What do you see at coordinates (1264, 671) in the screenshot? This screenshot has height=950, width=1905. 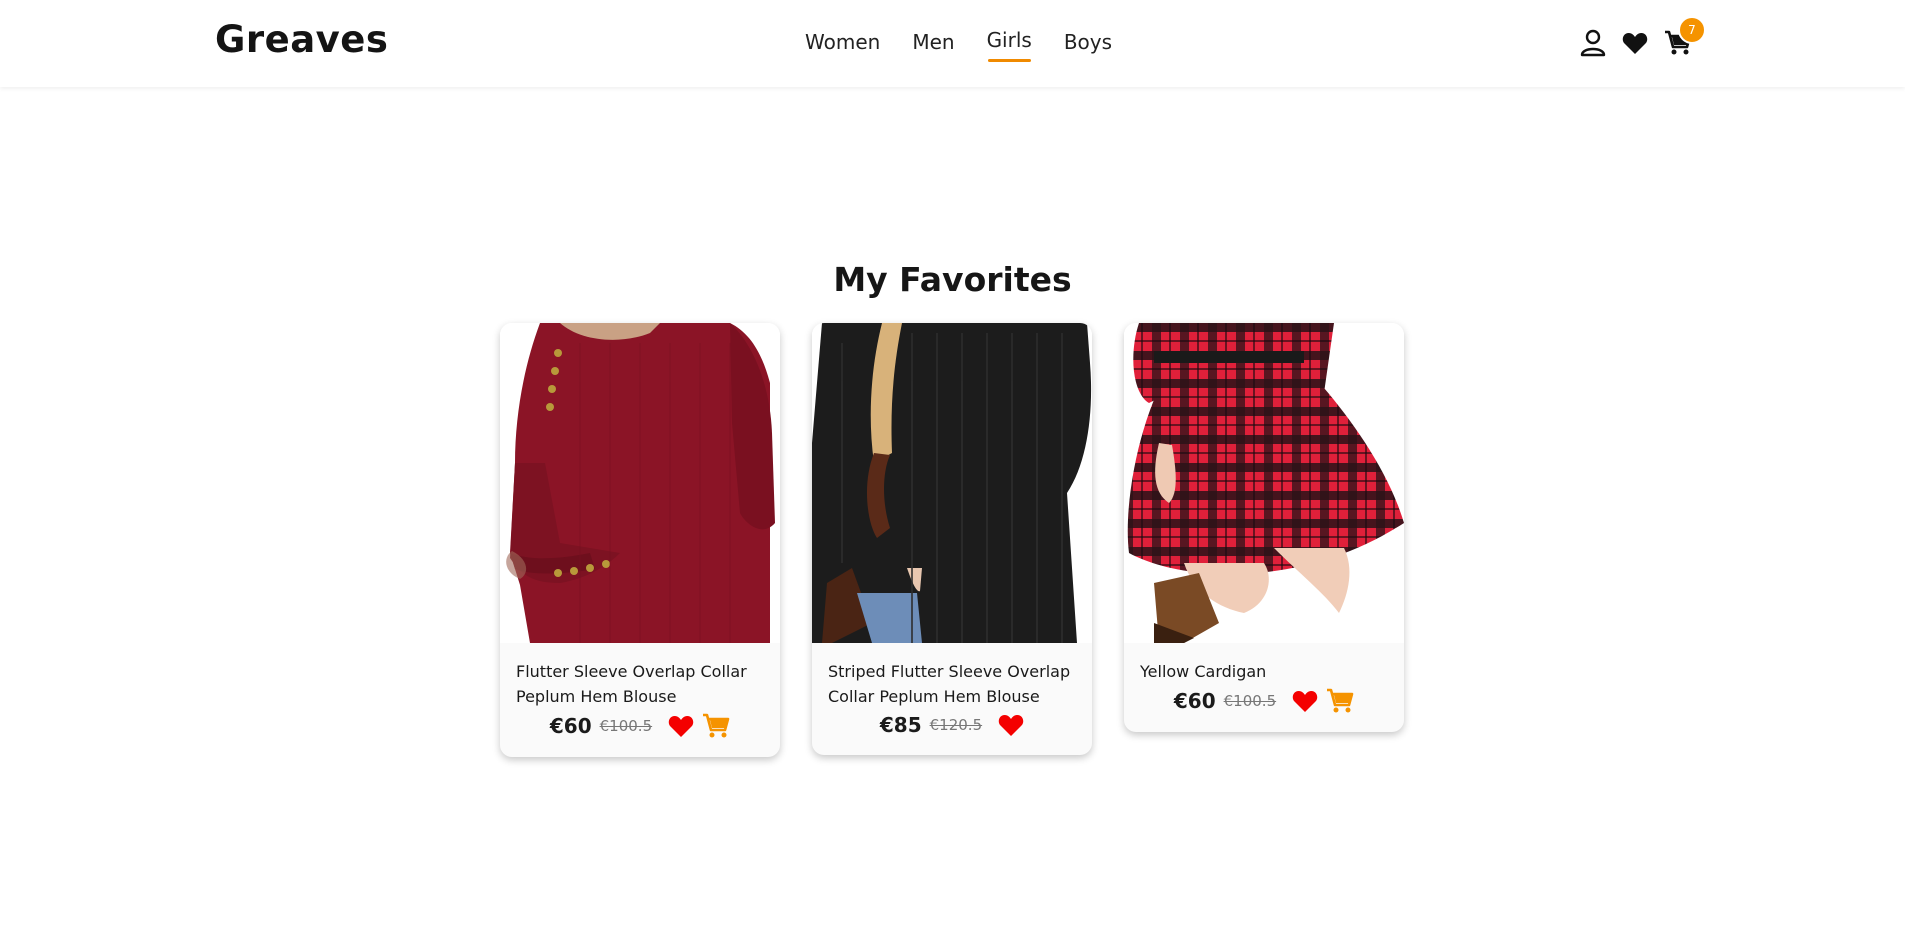 I see `product-name: Yellow Cardigan` at bounding box center [1264, 671].